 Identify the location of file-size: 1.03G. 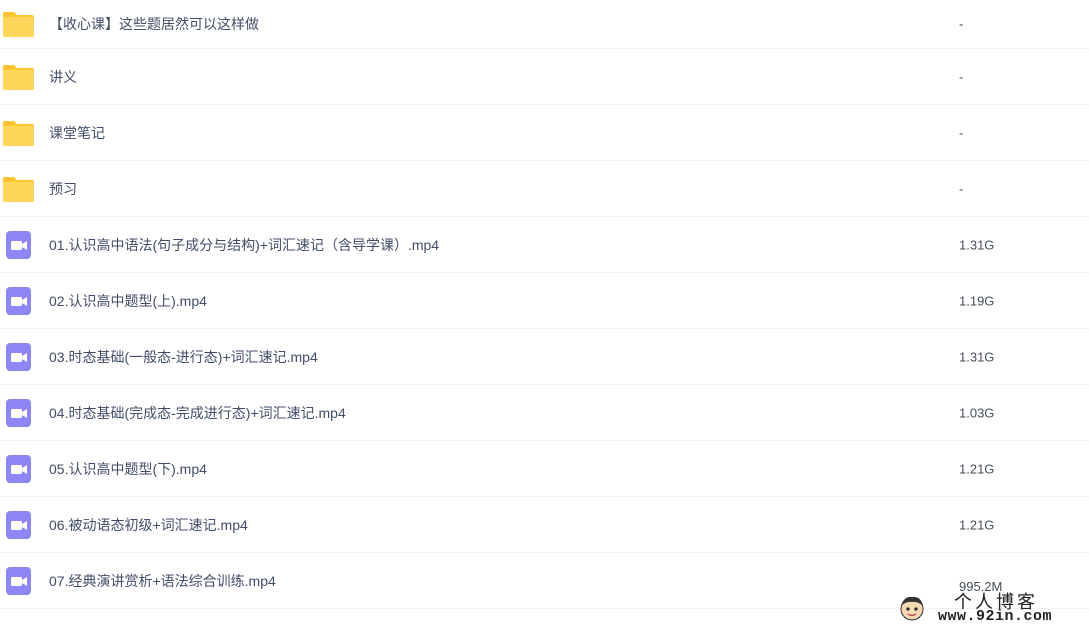
(977, 412).